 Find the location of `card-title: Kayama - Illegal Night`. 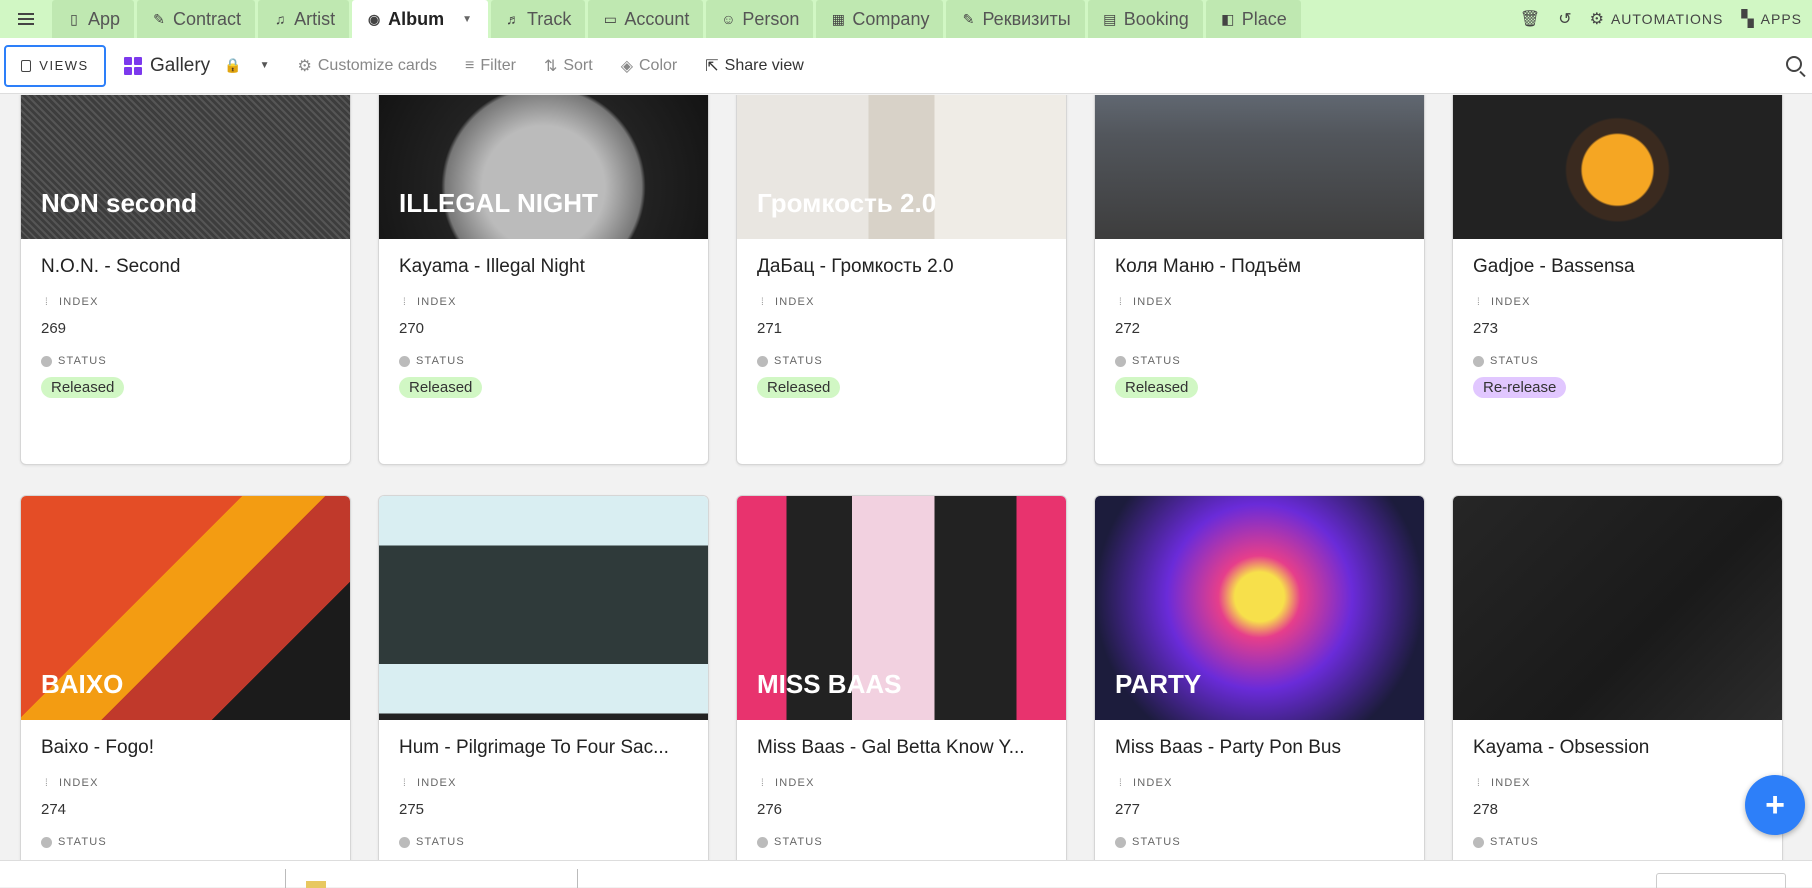

card-title: Kayama - Illegal Night is located at coordinates (492, 266).